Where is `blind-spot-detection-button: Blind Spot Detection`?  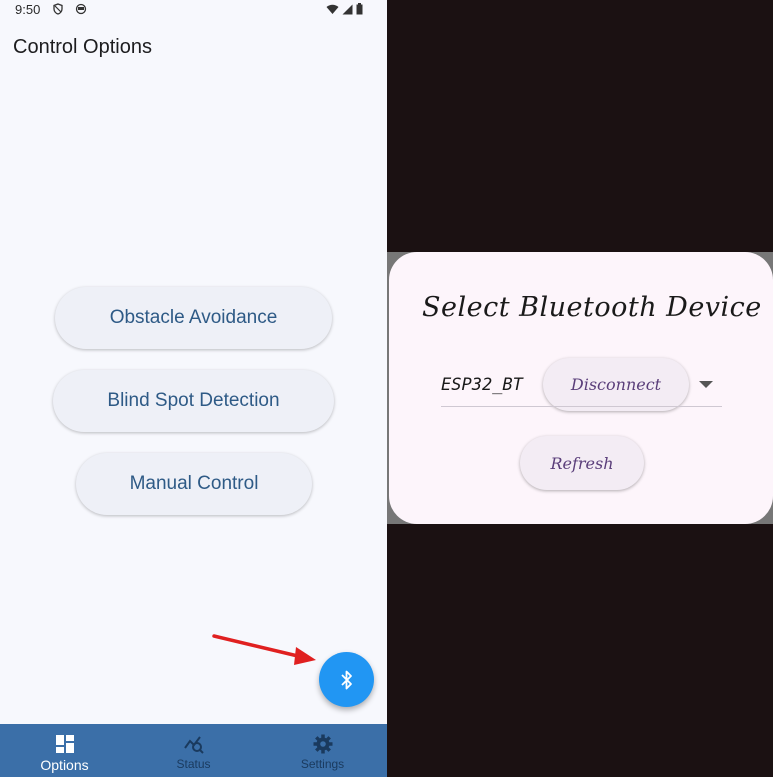
blind-spot-detection-button: Blind Spot Detection is located at coordinates (193, 401).